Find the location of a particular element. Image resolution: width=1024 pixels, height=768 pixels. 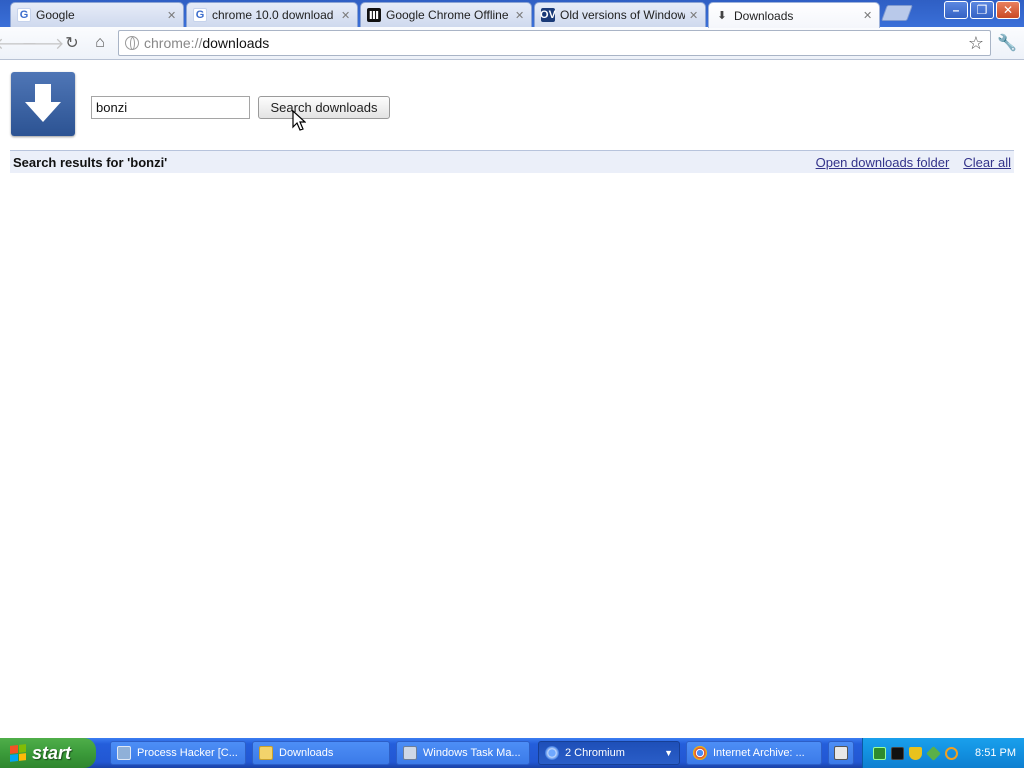

tab-title: chrome 10.0 download - G is located at coordinates (274, 15).